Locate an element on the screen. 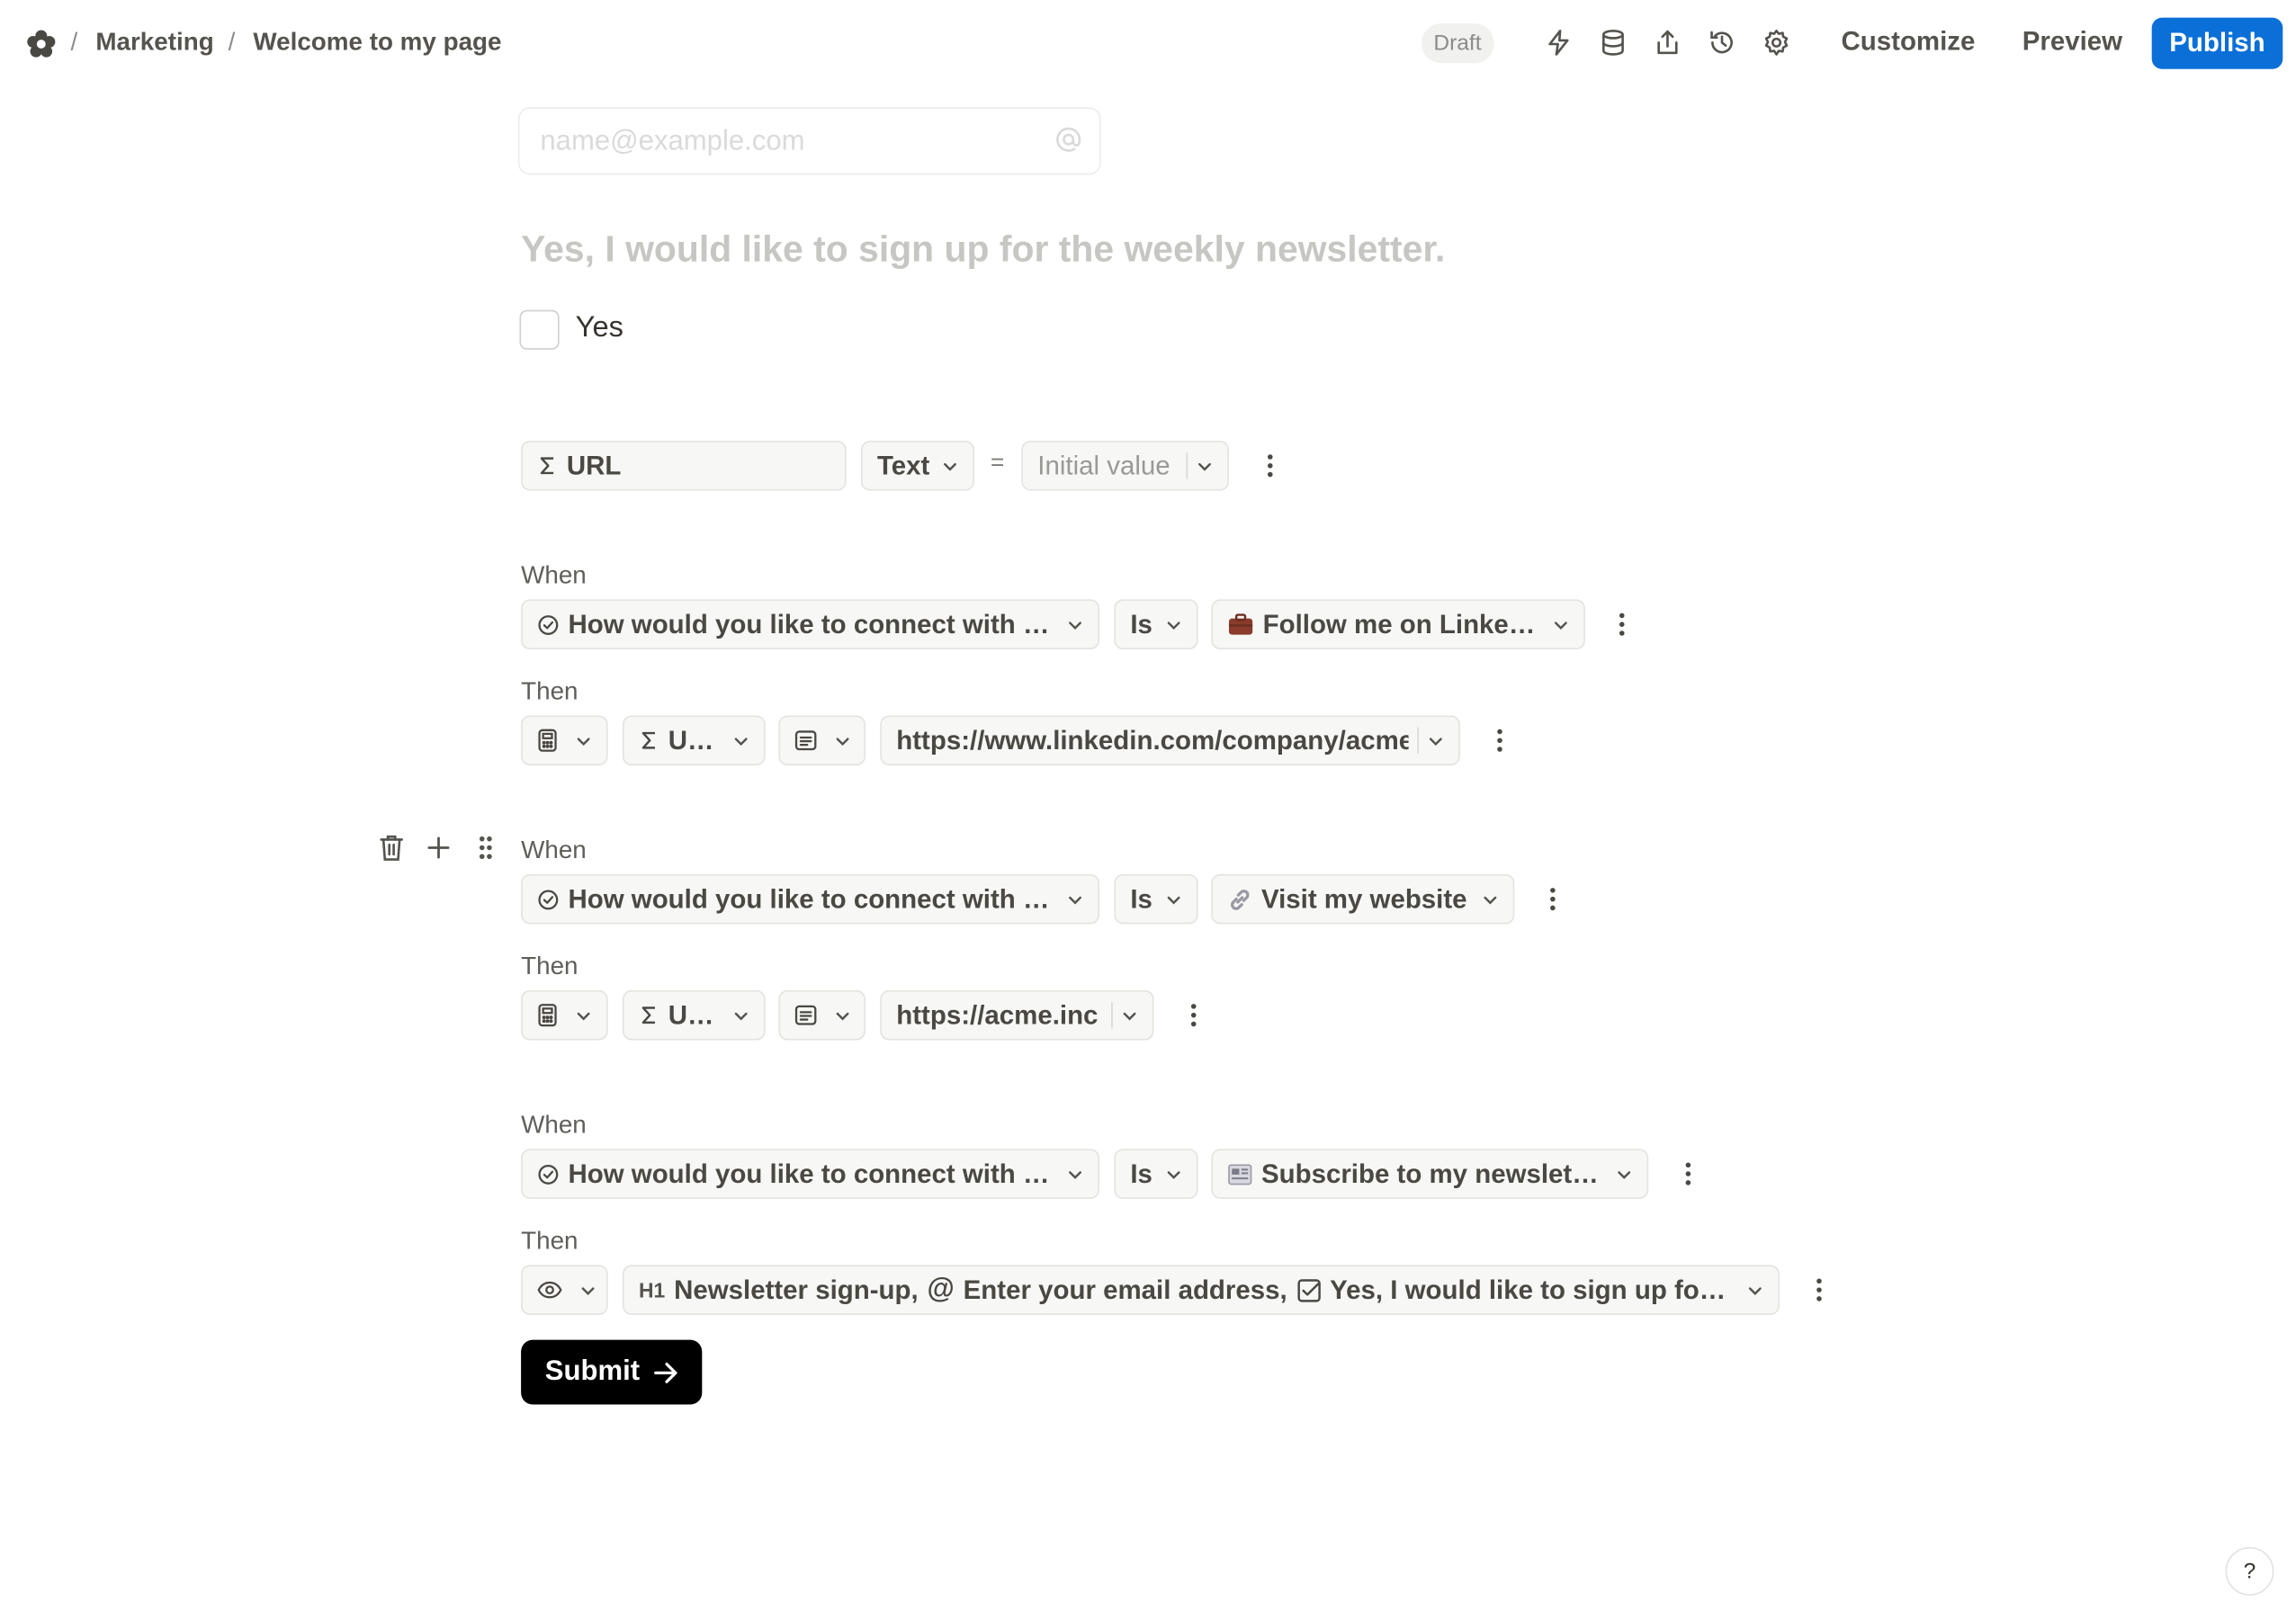 The width and height of the screenshot is (2296, 1619). block-email: Enter your email address, is located at coordinates (1125, 1289).